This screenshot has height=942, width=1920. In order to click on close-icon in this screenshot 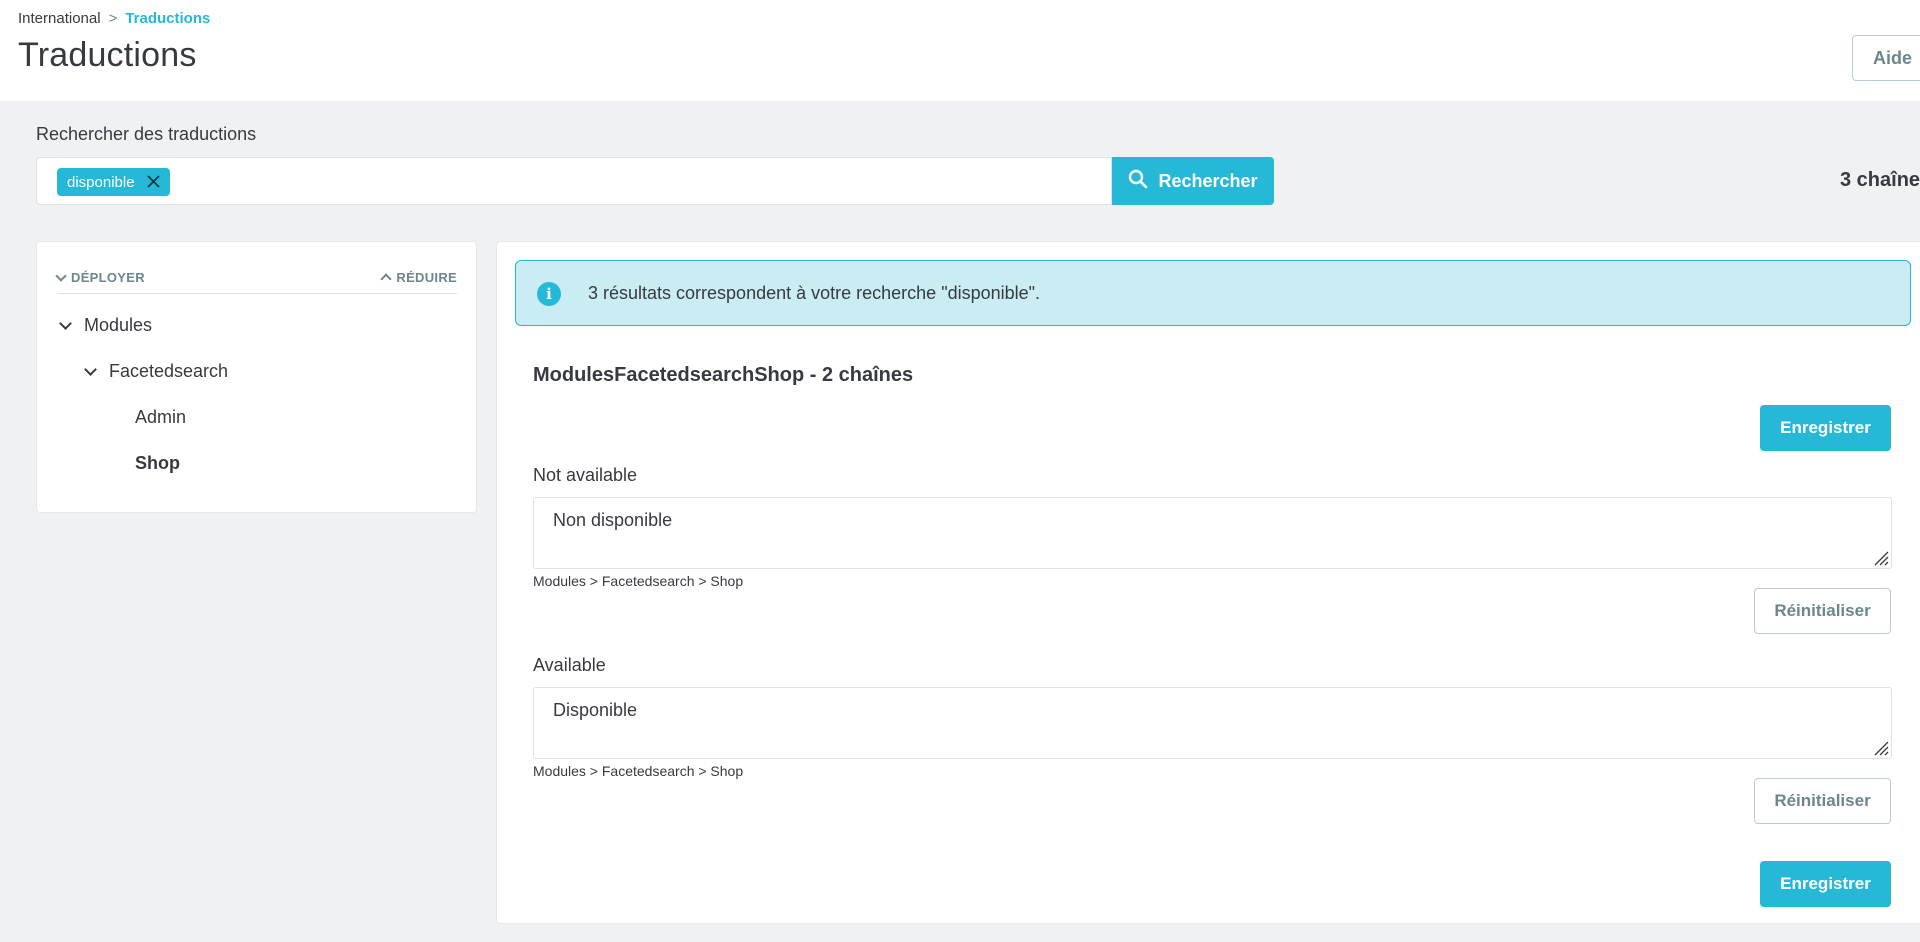, I will do `click(153, 182)`.